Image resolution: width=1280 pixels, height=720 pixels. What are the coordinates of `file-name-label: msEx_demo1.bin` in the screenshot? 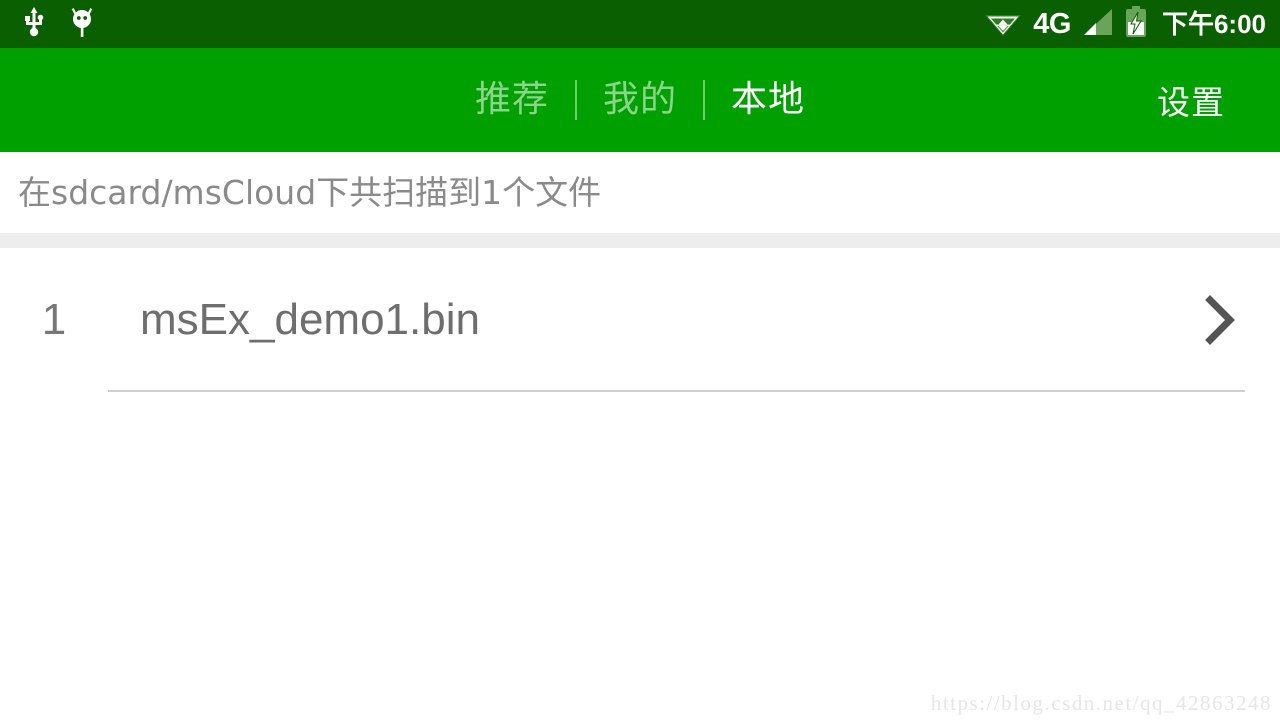 It's located at (310, 319).